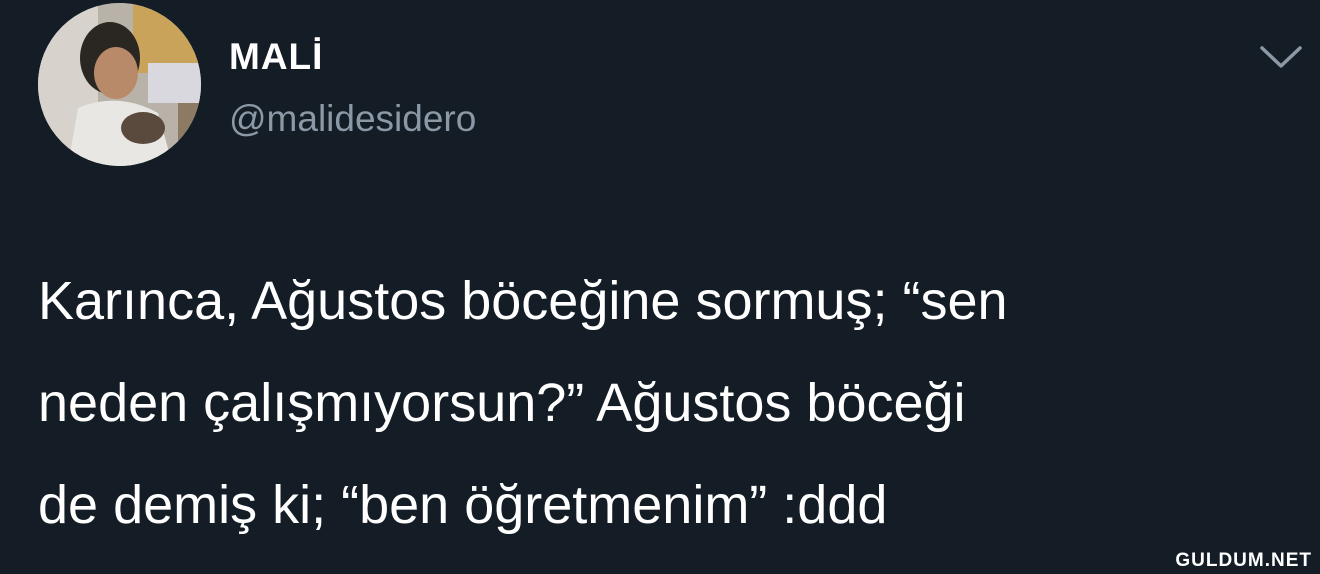  I want to click on tweet-text-line: neden çalışmıyorsun?” Ağustos böceği, so click(502, 403).